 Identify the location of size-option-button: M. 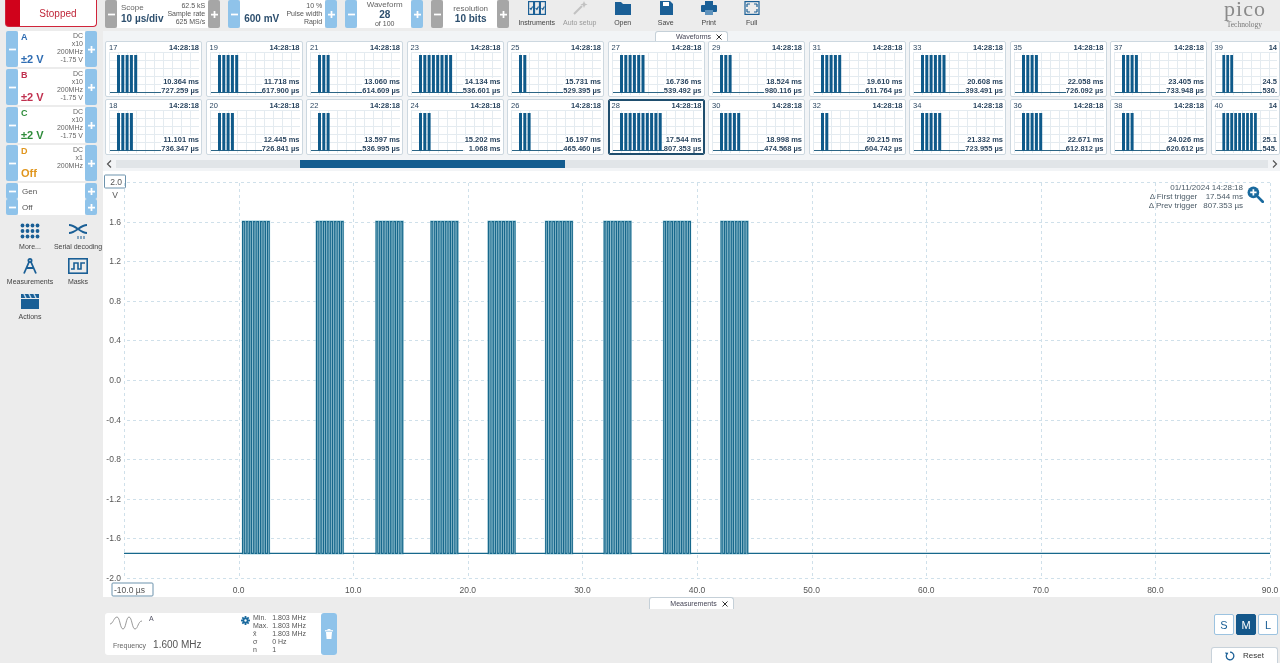
(1246, 624).